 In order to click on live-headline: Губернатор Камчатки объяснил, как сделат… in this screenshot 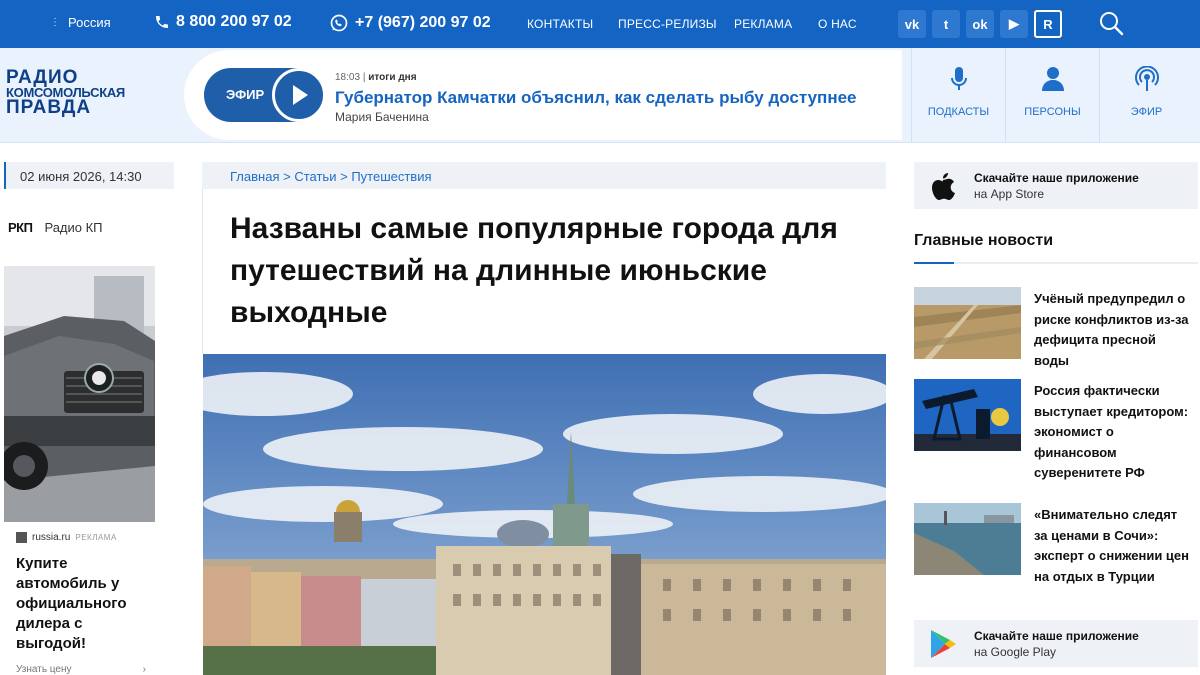, I will do `click(596, 98)`.